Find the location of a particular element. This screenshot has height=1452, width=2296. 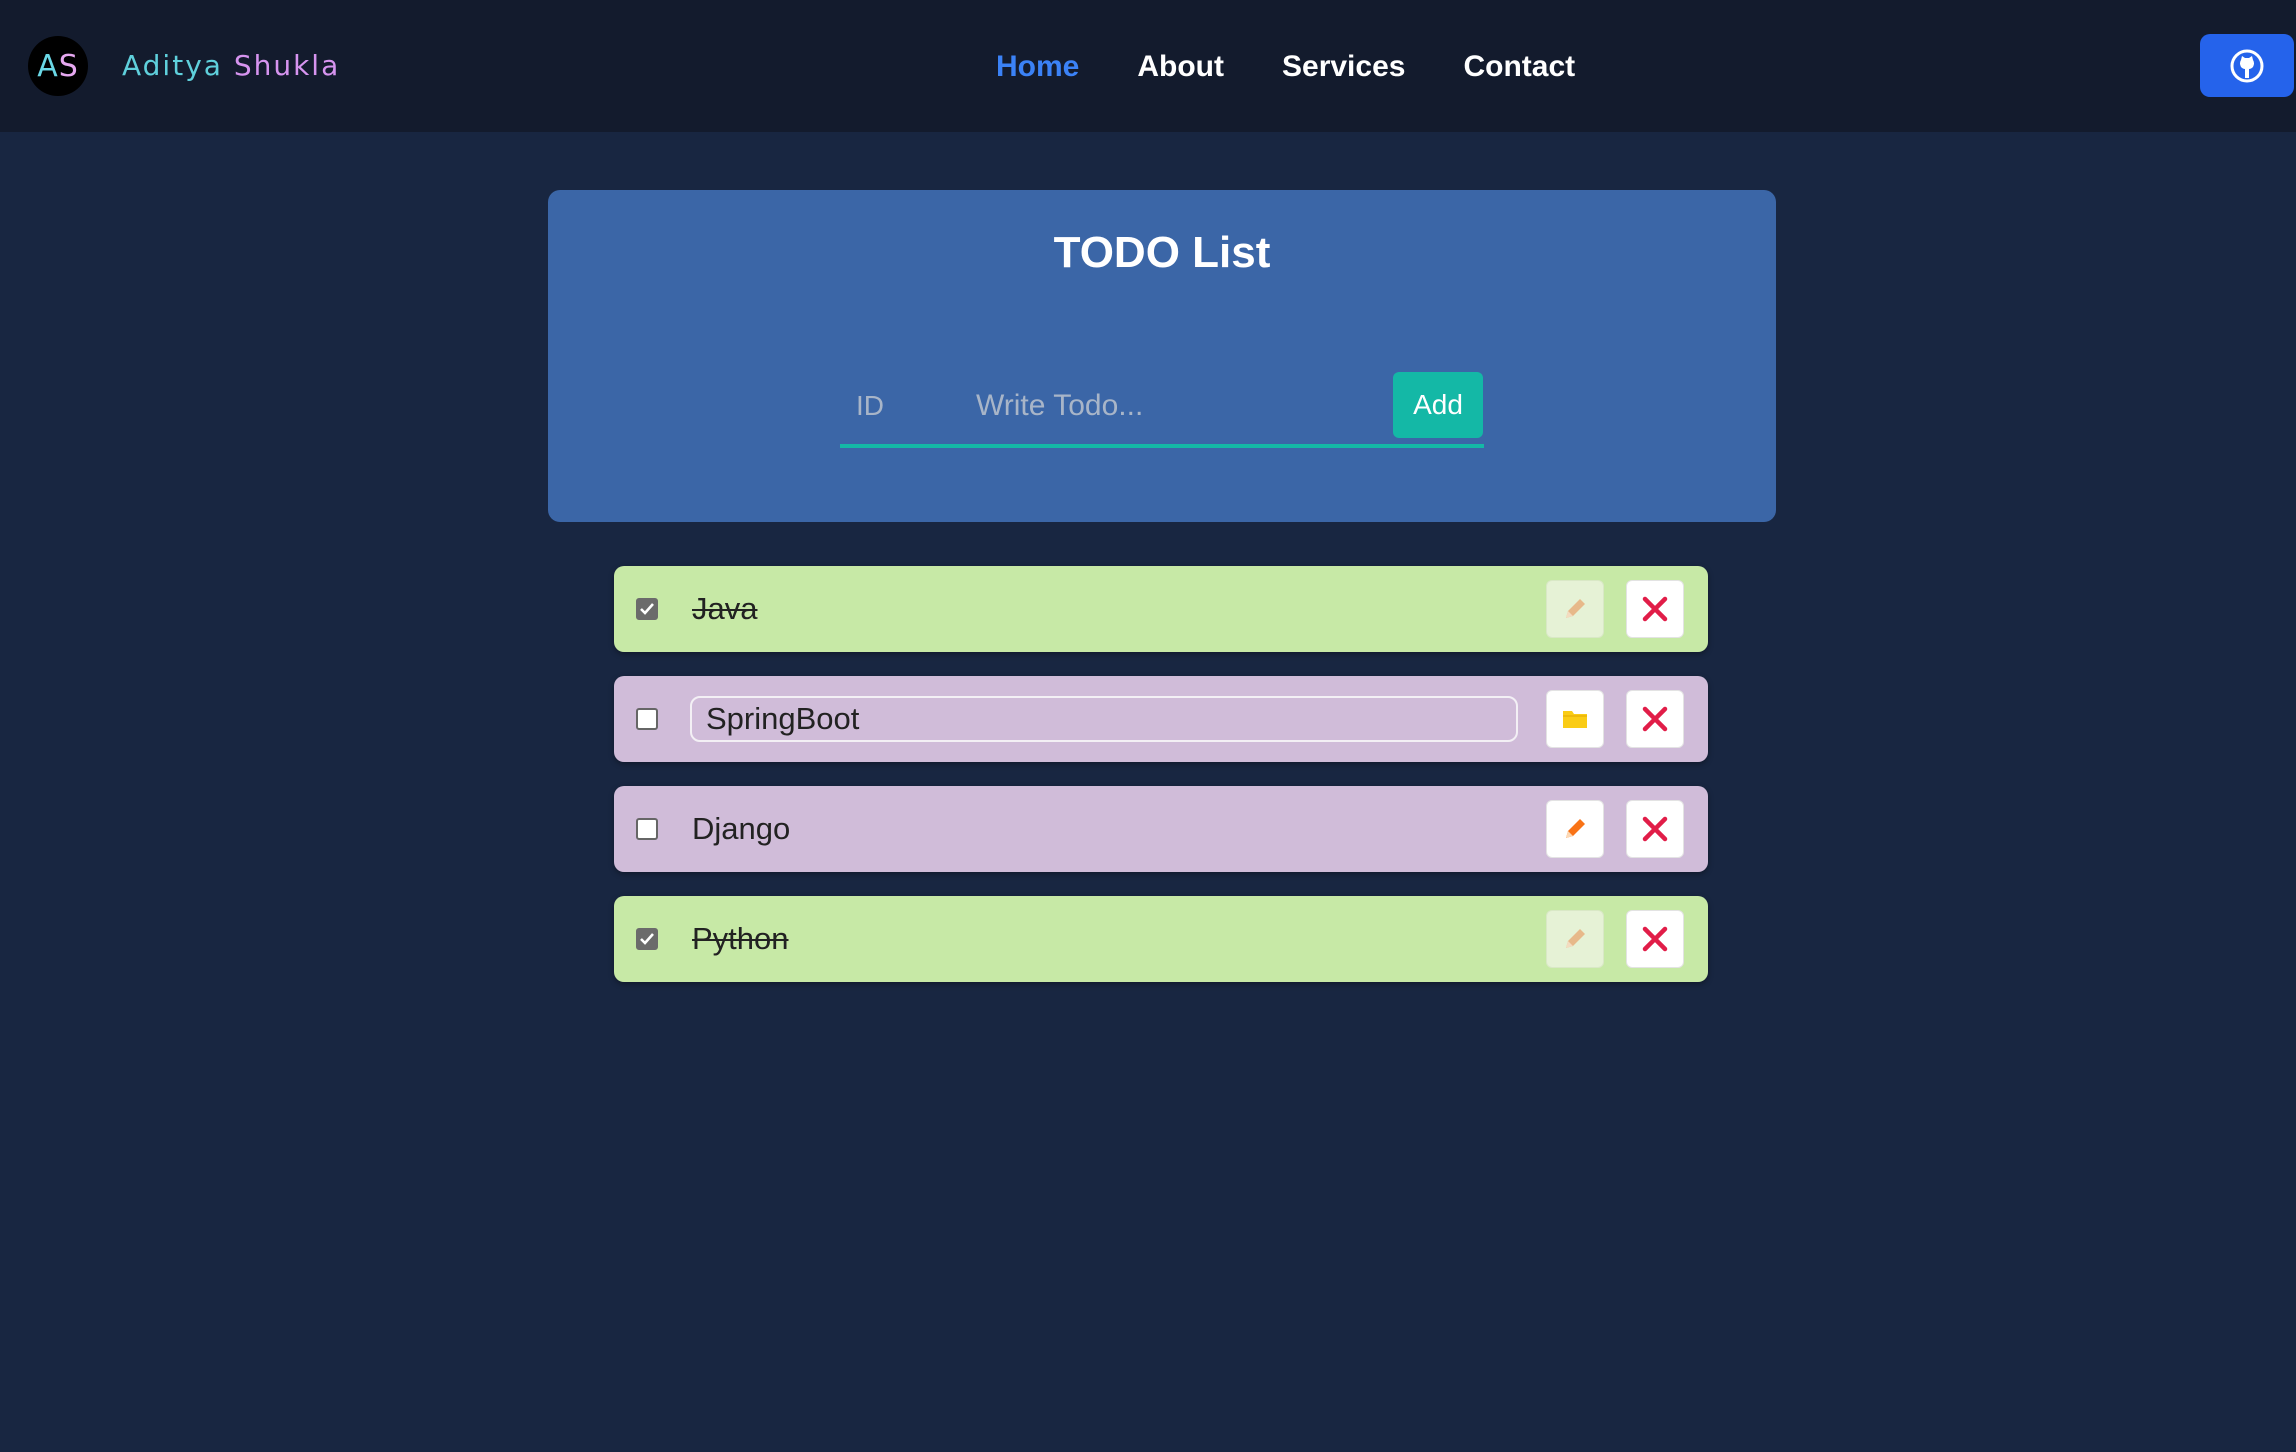

id-input is located at coordinates (900, 406).